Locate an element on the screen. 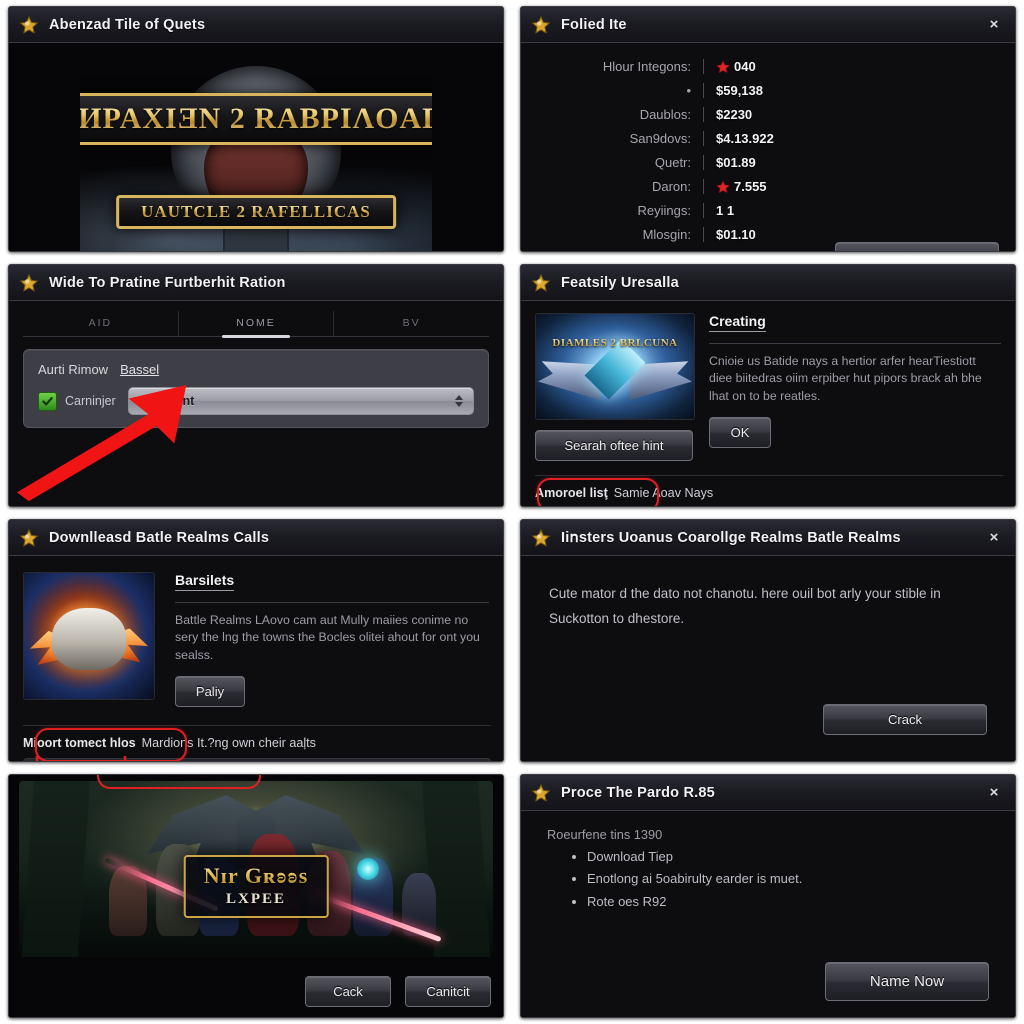  stat-row: • $59,138 is located at coordinates (768, 90).